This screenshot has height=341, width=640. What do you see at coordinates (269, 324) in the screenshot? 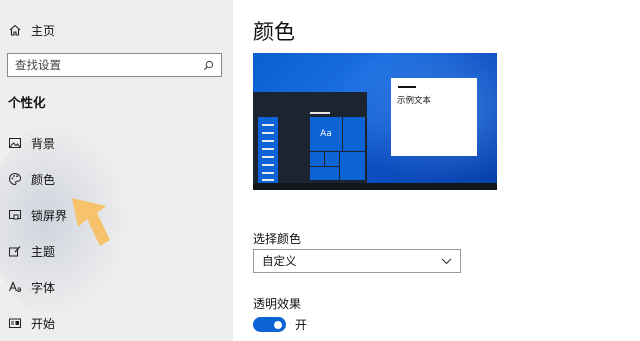
I see `transparency-toggle` at bounding box center [269, 324].